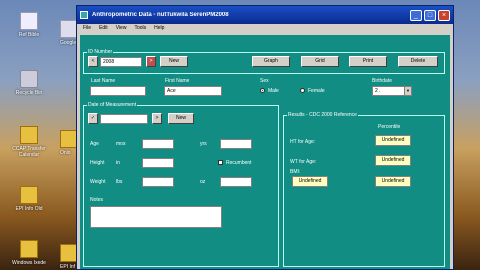 This screenshot has width=480, height=270. What do you see at coordinates (389, 127) in the screenshot?
I see `percentile-label: Percentile` at bounding box center [389, 127].